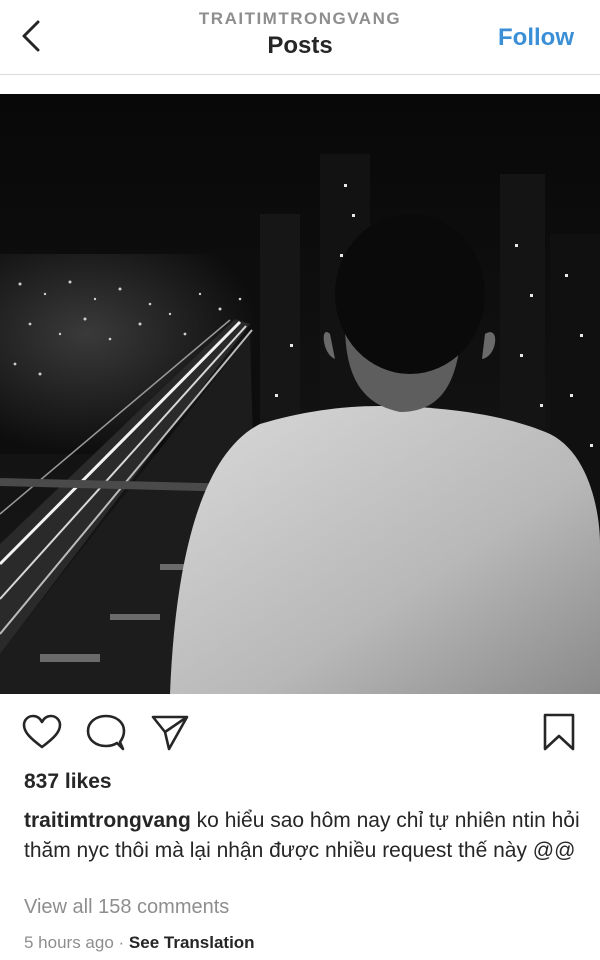  Describe the element at coordinates (68, 782) in the screenshot. I see `likes-count: 837 likes` at that location.